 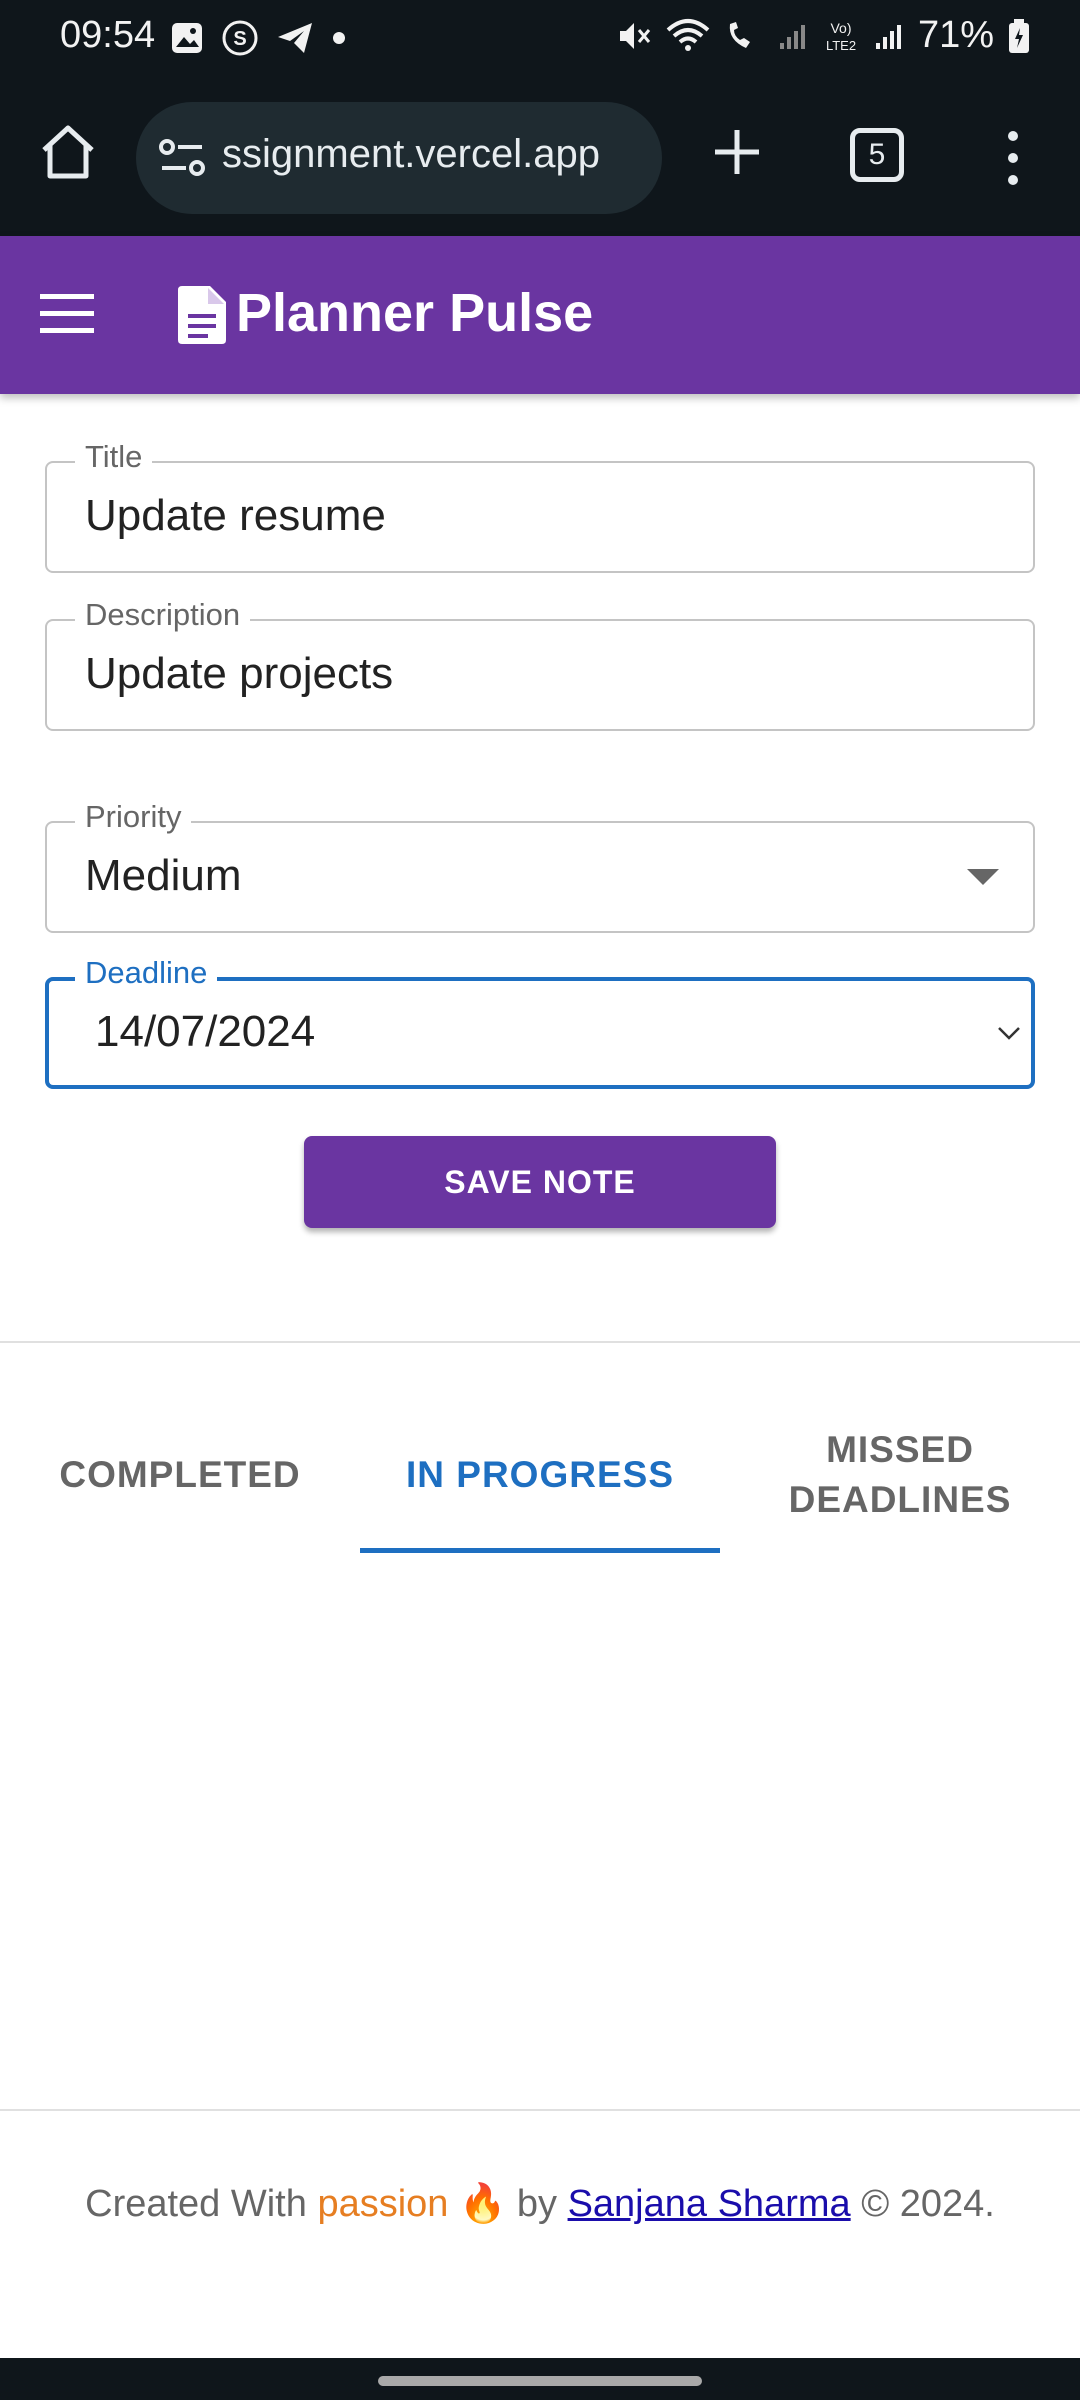 What do you see at coordinates (114, 457) in the screenshot?
I see `title-label: Title` at bounding box center [114, 457].